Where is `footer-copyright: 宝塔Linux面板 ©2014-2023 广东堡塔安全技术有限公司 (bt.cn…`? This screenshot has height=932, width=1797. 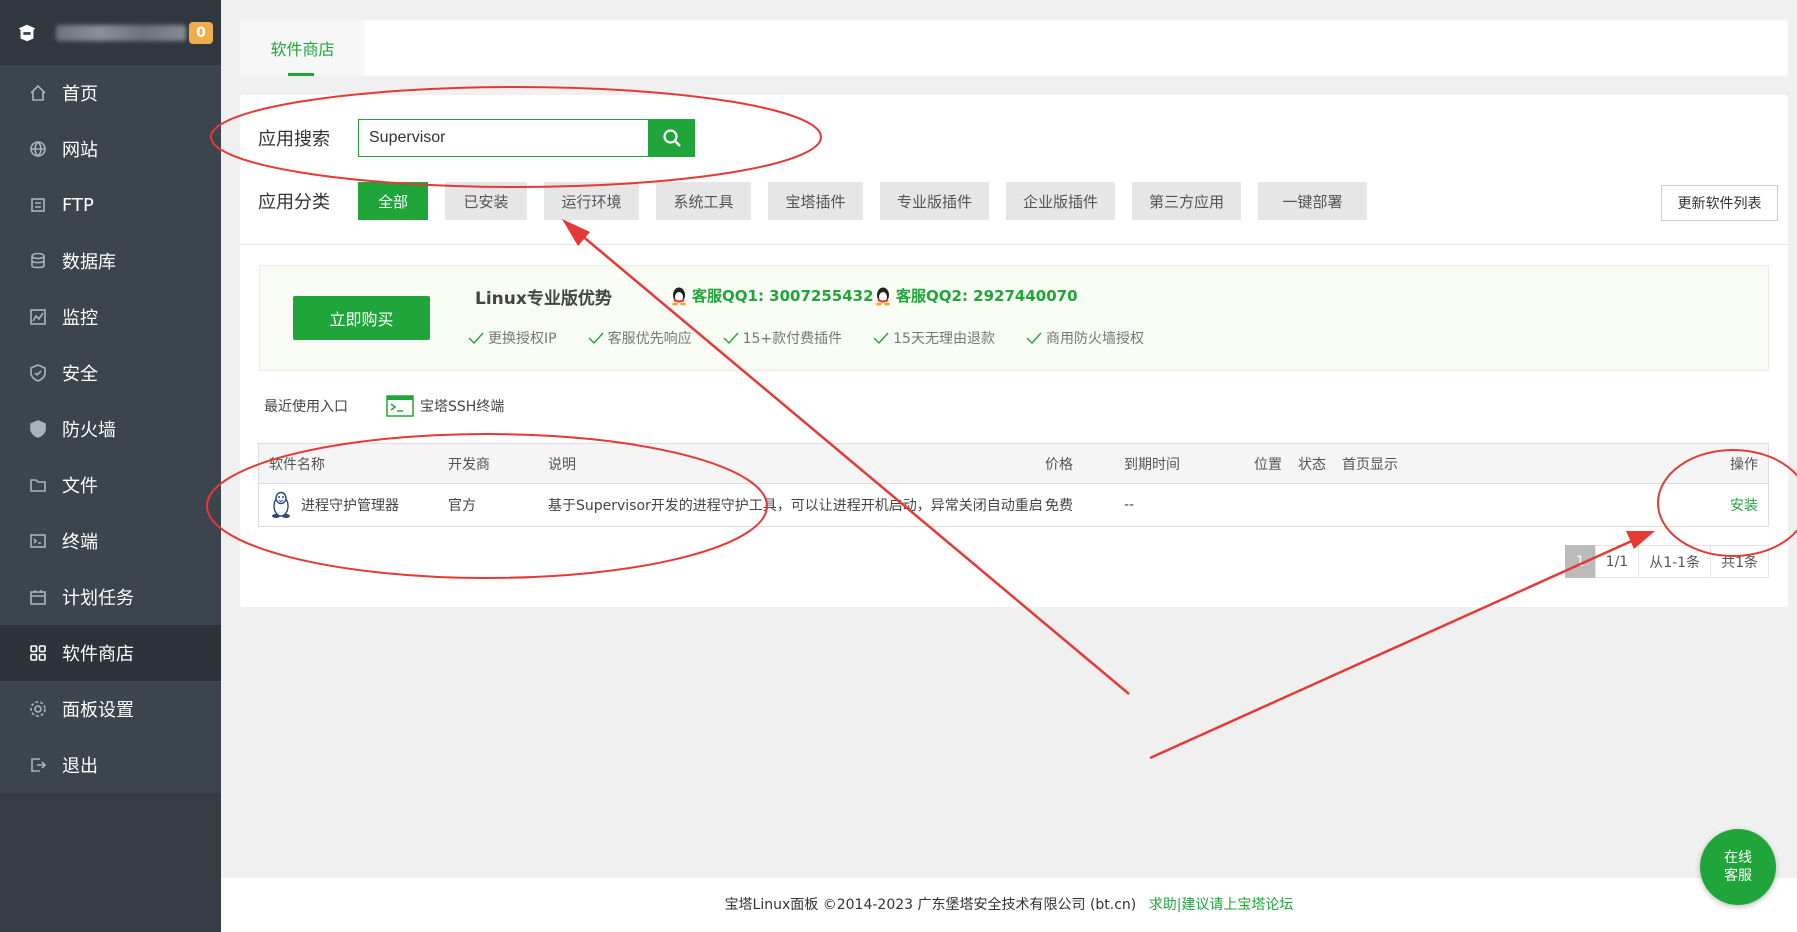 footer-copyright: 宝塔Linux面板 ©2014-2023 广东堡塔安全技术有限公司 (bt.cn… is located at coordinates (930, 905).